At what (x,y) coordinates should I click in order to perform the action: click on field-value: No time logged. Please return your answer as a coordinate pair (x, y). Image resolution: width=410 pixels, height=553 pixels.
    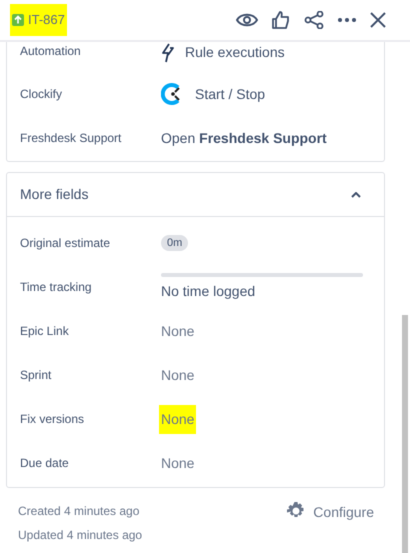
    Looking at the image, I should click on (208, 291).